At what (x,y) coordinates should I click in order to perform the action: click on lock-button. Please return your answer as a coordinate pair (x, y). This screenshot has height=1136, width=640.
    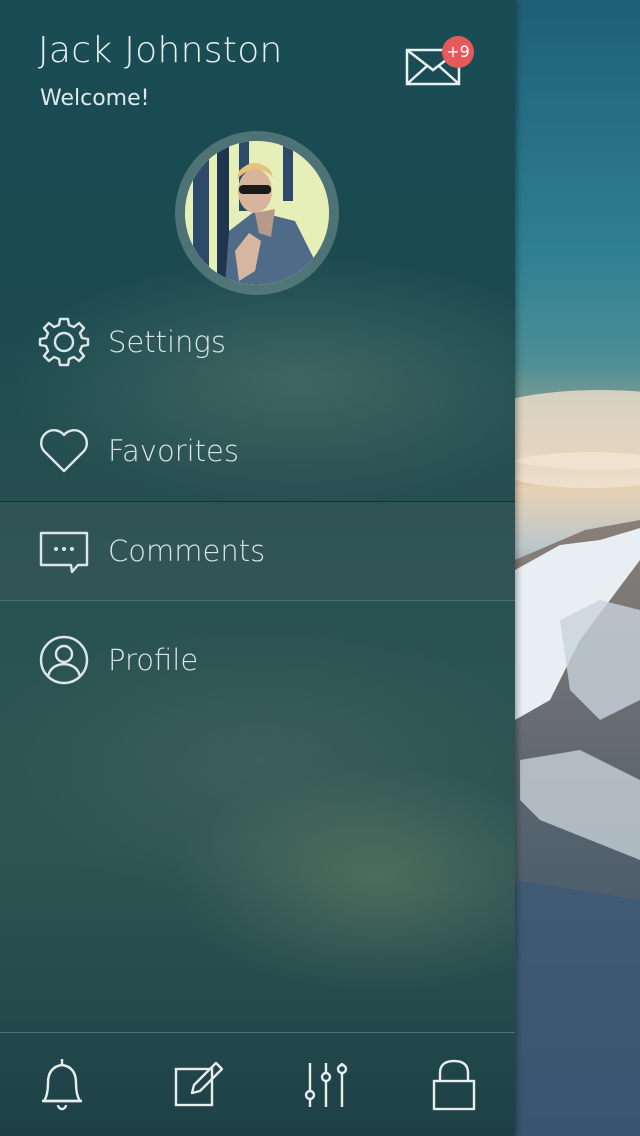
    Looking at the image, I should click on (454, 1084).